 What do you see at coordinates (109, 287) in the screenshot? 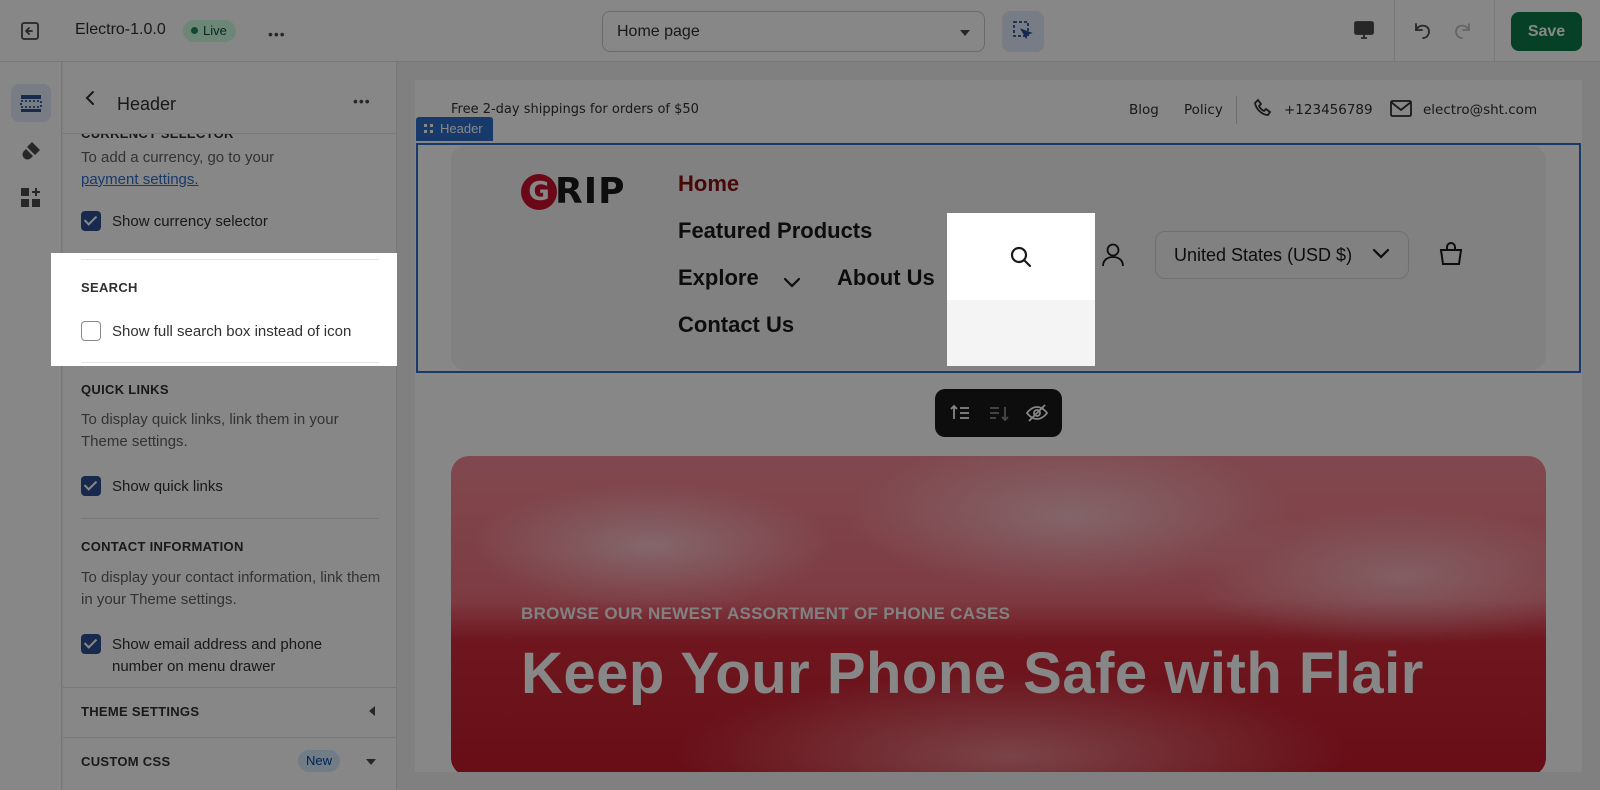
I see `search-section-title: SEARCH` at bounding box center [109, 287].